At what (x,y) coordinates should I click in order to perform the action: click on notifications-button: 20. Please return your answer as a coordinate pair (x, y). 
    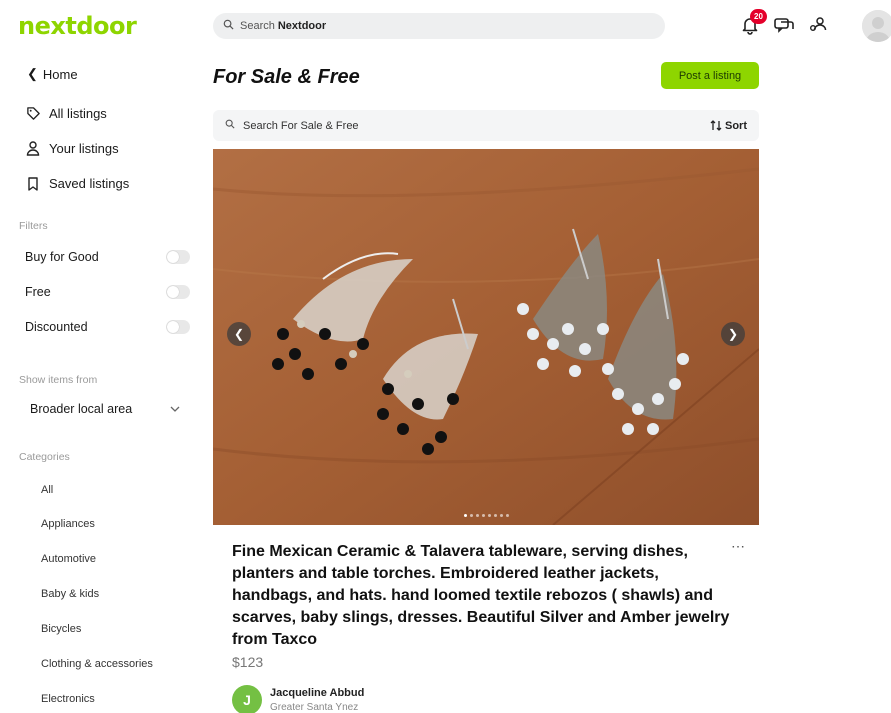
    Looking at the image, I should click on (750, 24).